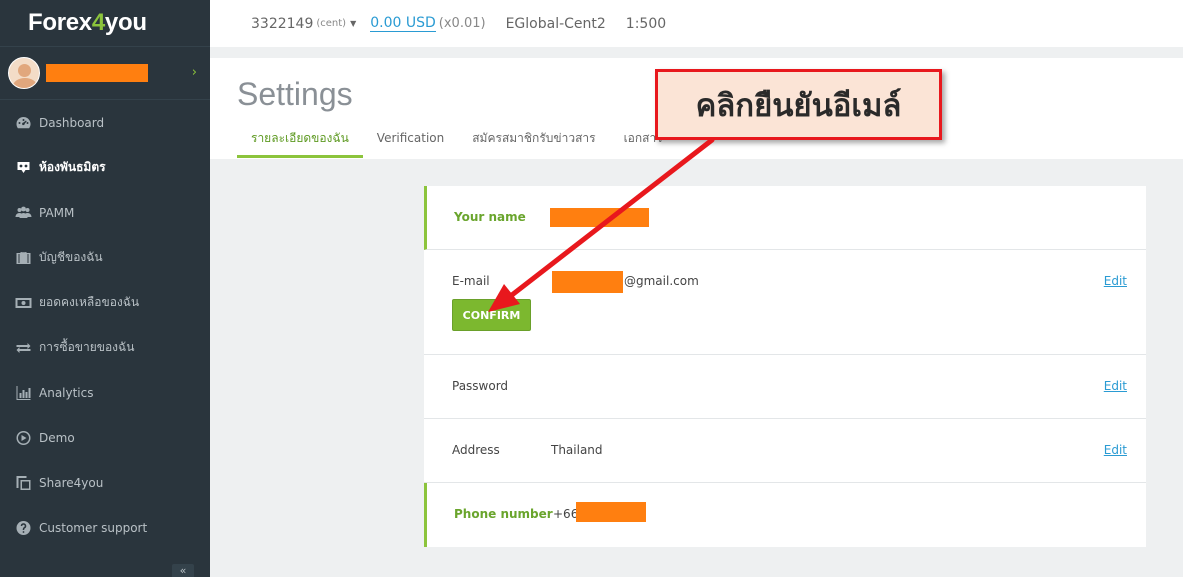 Image resolution: width=1183 pixels, height=577 pixels. Describe the element at coordinates (105, 167) in the screenshot. I see `sidebar-item-partner: ห้องพันธมิตร` at that location.